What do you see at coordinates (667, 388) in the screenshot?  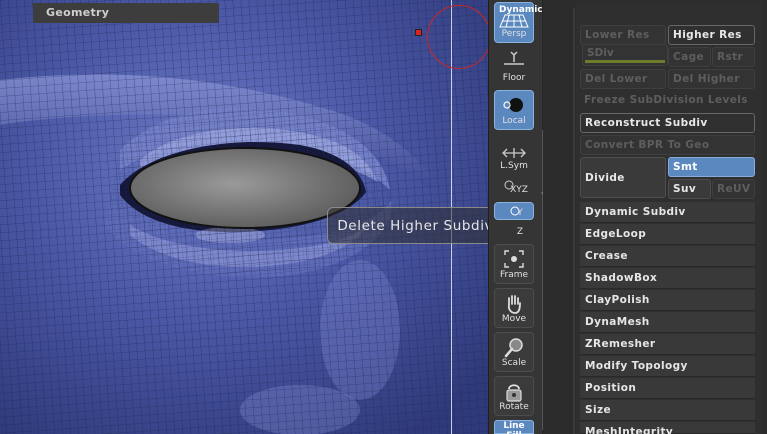 I see `section-position: Position` at bounding box center [667, 388].